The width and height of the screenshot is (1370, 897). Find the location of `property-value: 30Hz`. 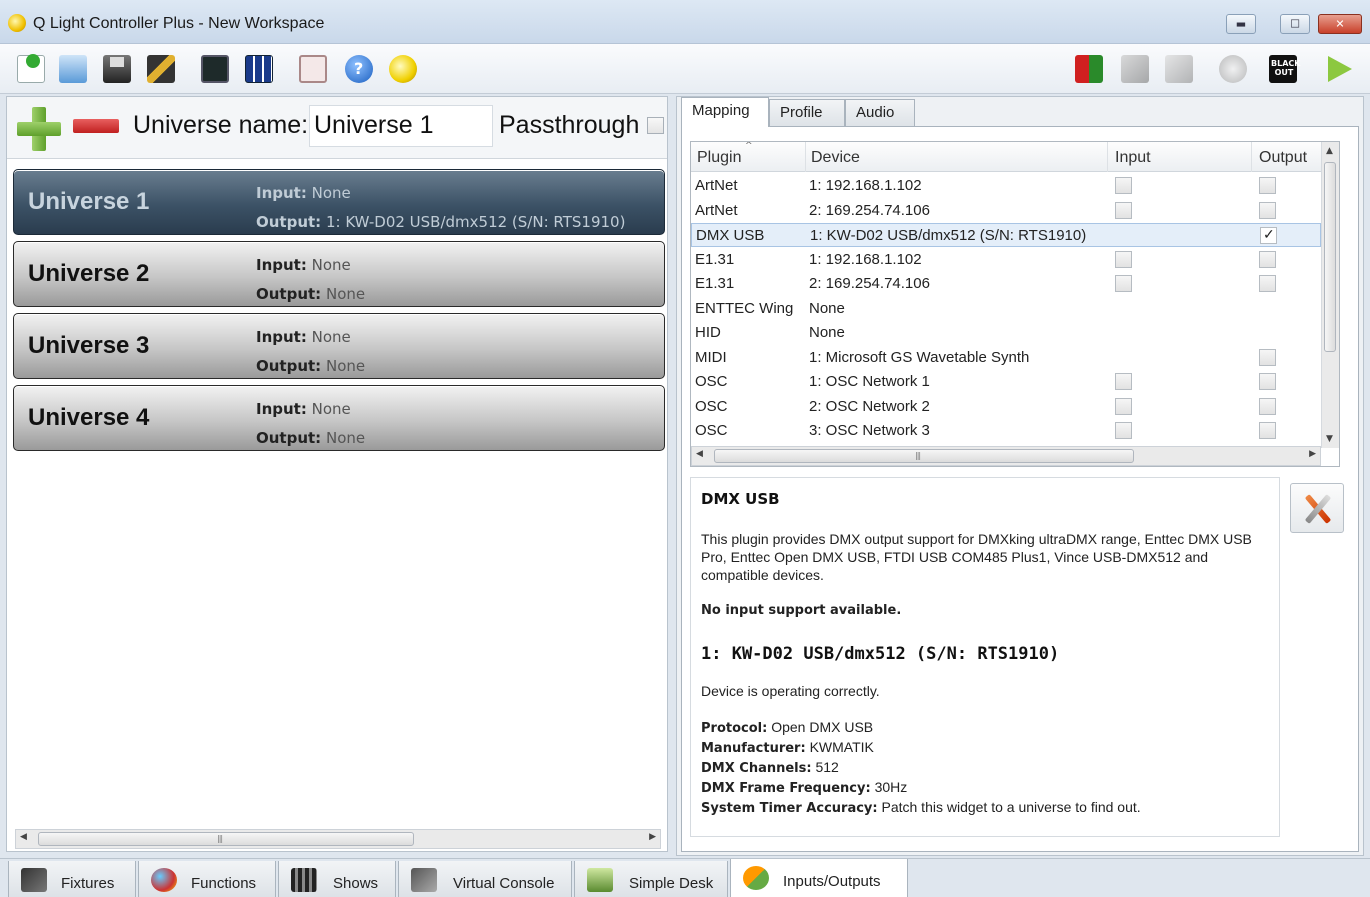

property-value: 30Hz is located at coordinates (891, 787).